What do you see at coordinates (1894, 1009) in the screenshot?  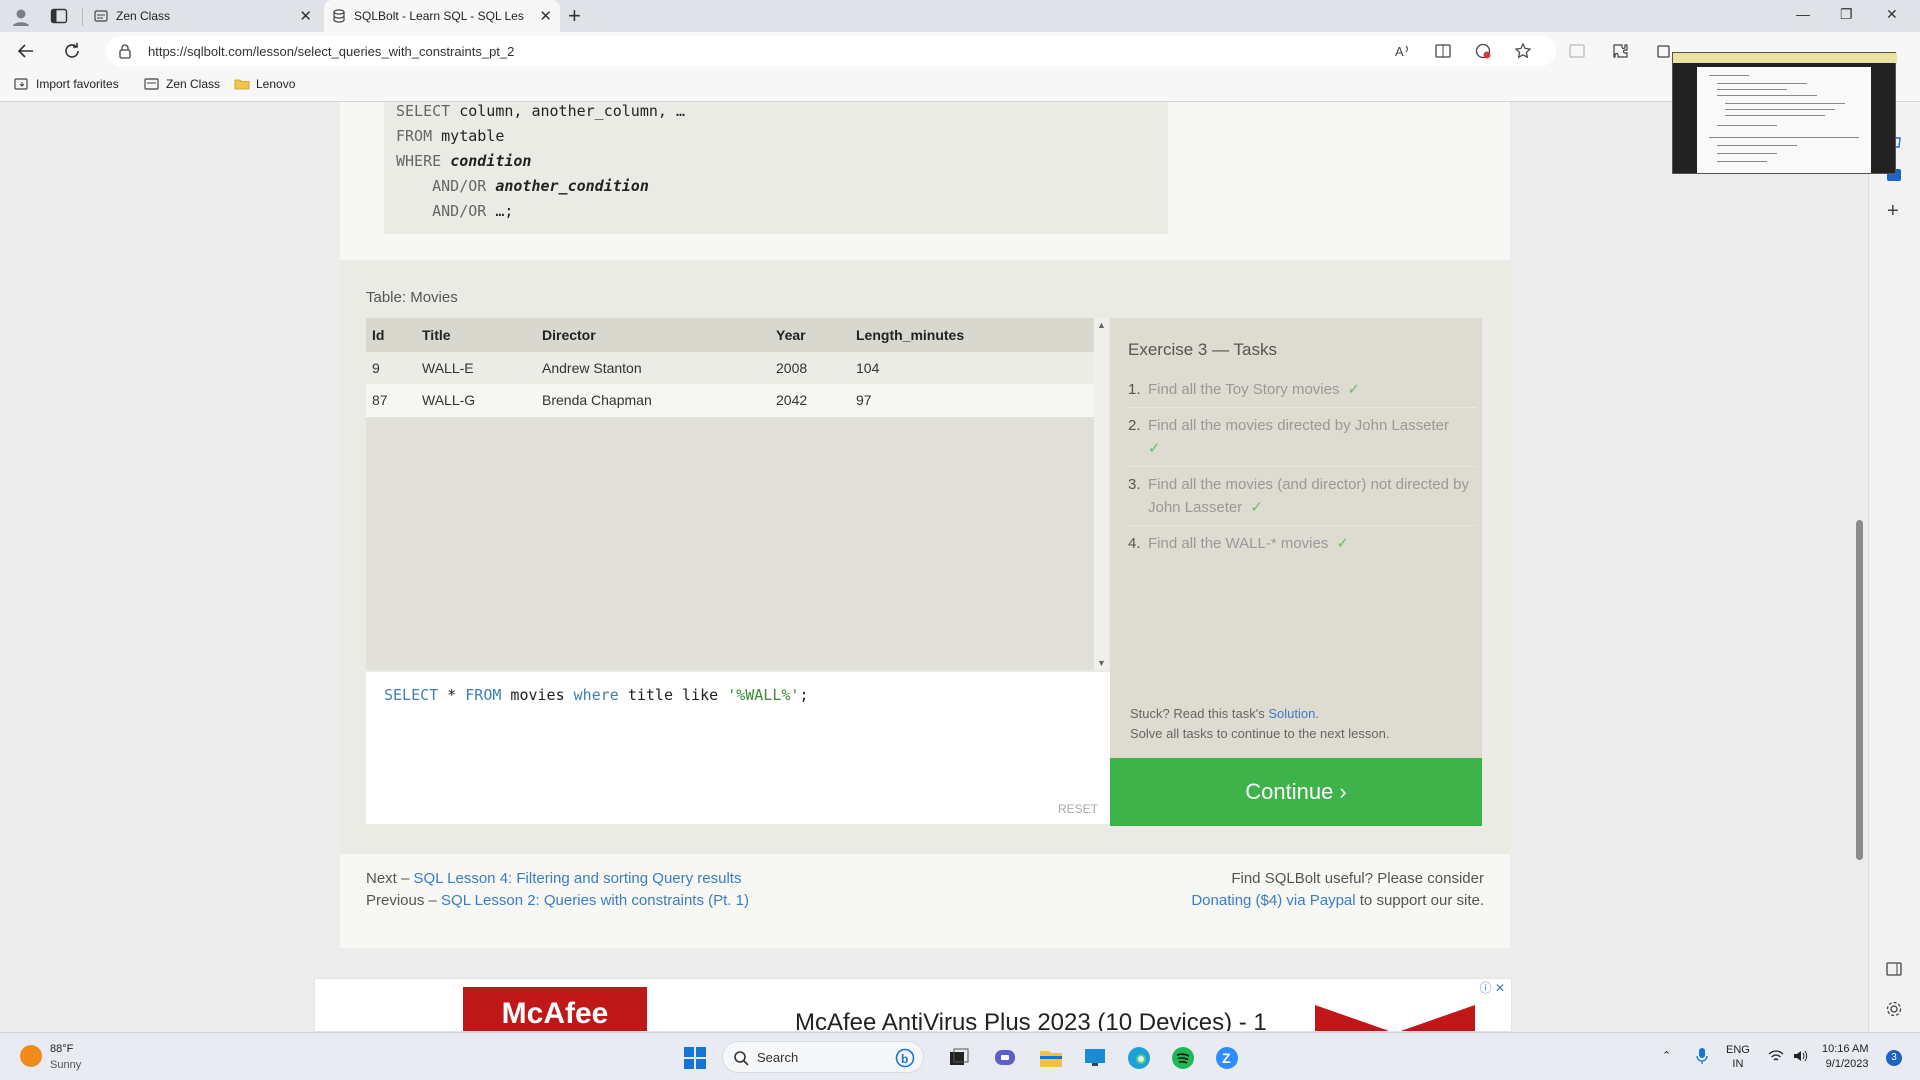 I see `settings-gear-icon` at bounding box center [1894, 1009].